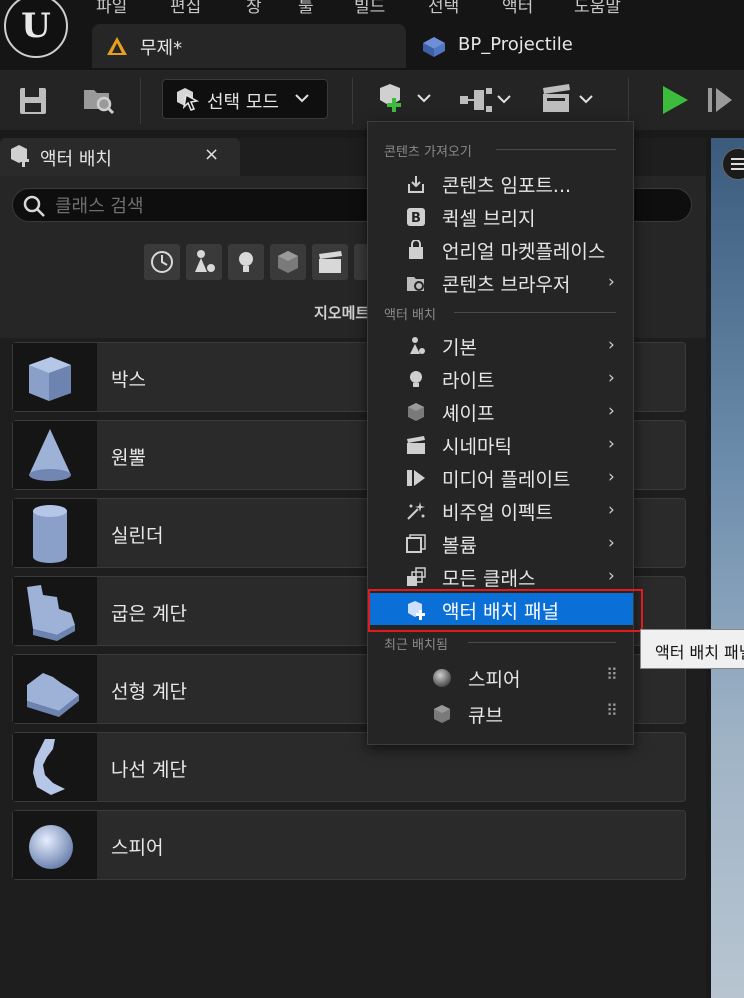 The width and height of the screenshot is (744, 998). What do you see at coordinates (486, 100) in the screenshot?
I see `blueprint-menu-icon` at bounding box center [486, 100].